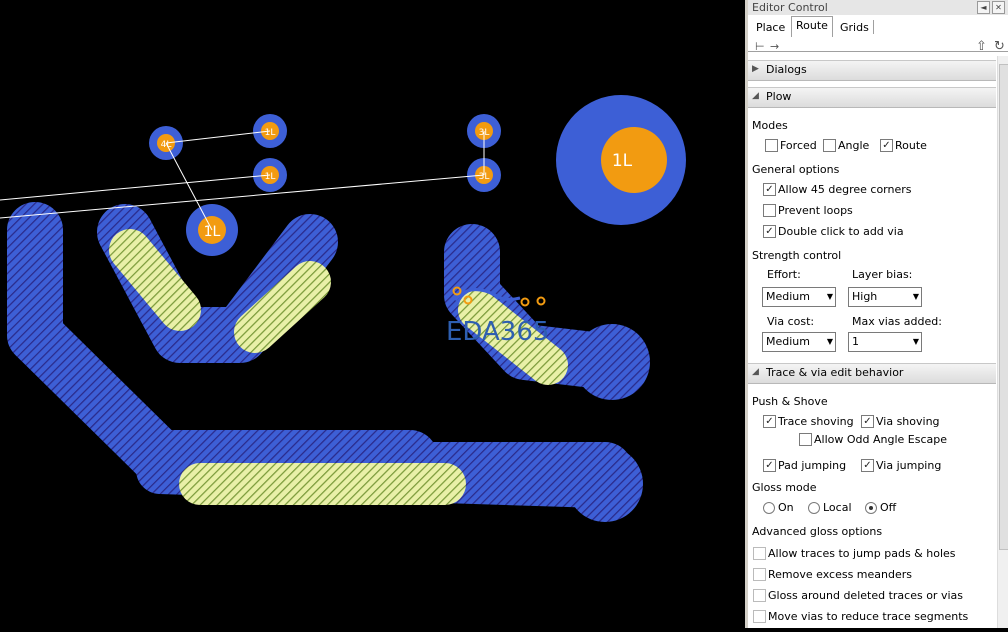  I want to click on effort-select: Medium ▼, so click(799, 297).